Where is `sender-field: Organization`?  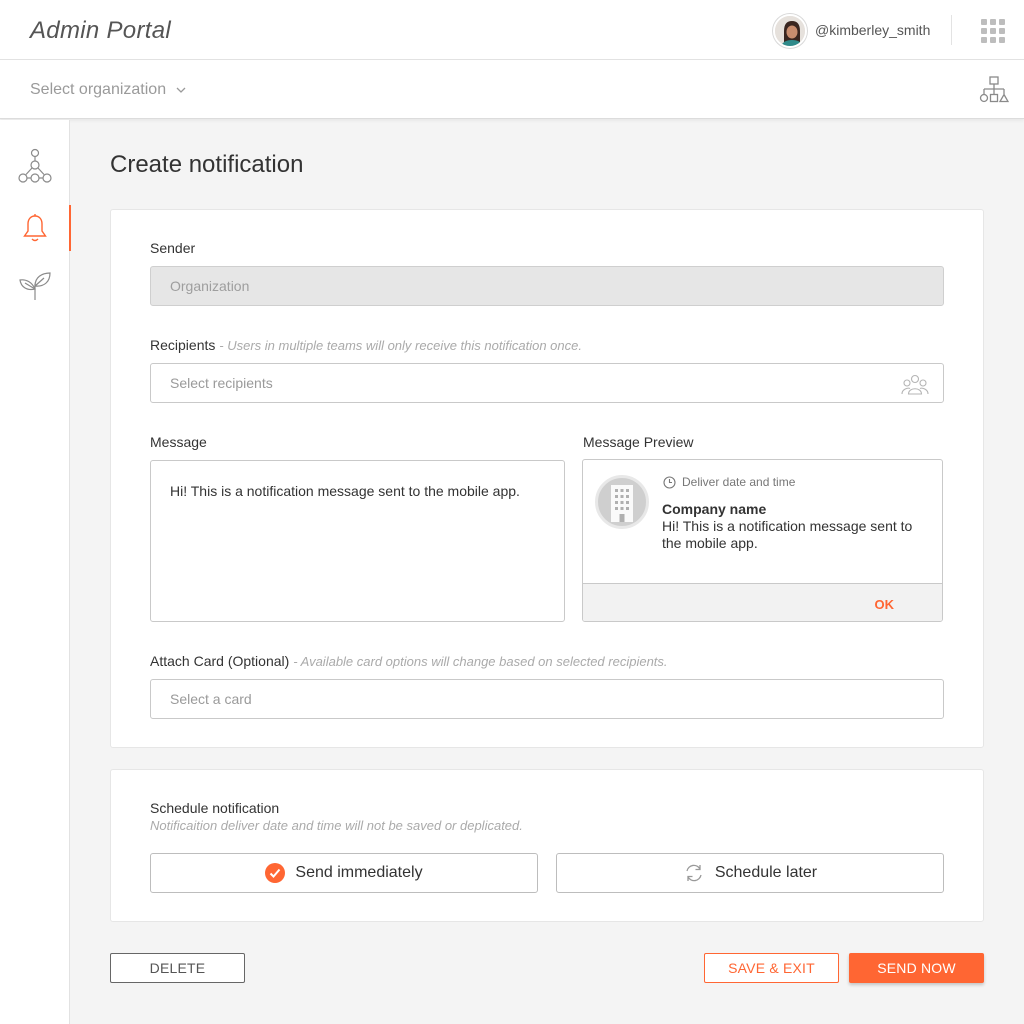 sender-field: Organization is located at coordinates (547, 286).